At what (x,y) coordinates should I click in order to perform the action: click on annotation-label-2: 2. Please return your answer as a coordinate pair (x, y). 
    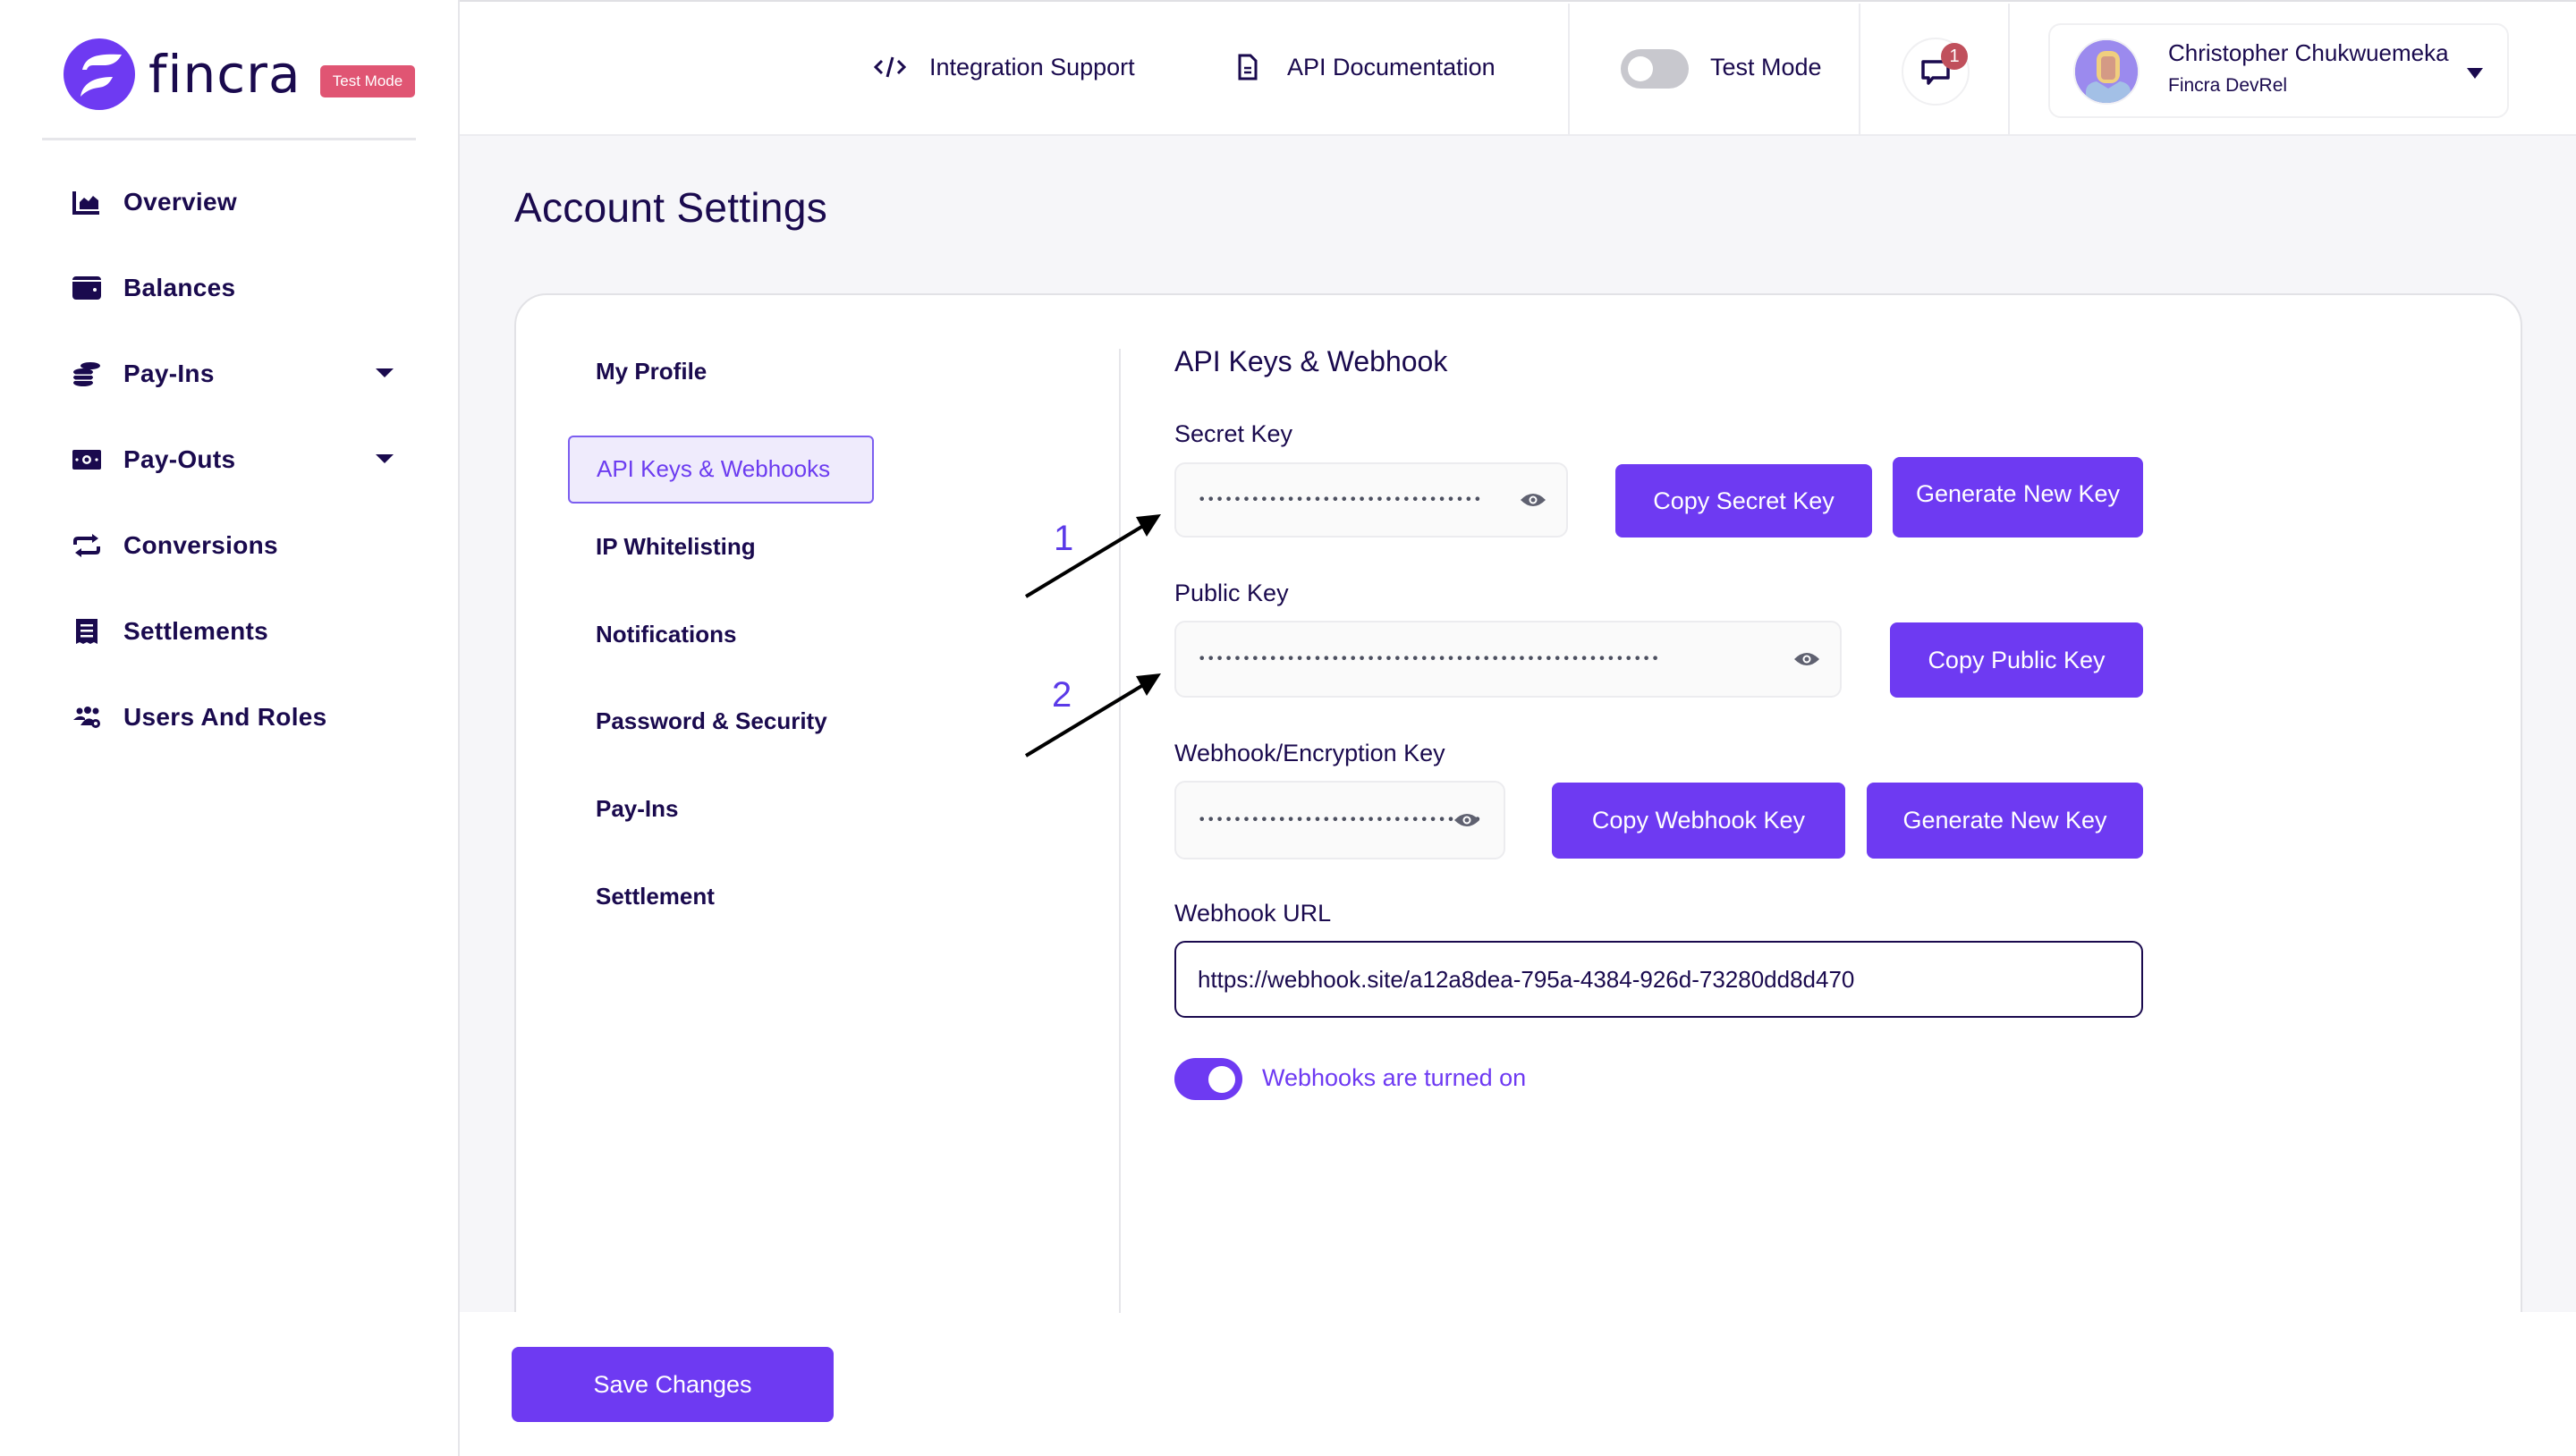
    Looking at the image, I should click on (1062, 695).